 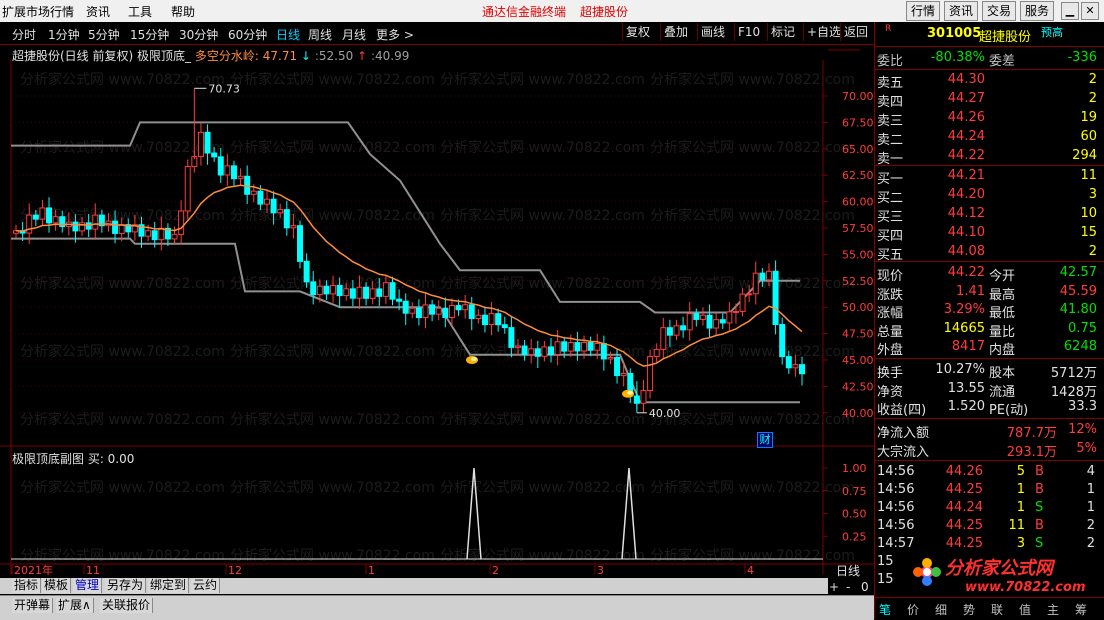 What do you see at coordinates (27, 585) in the screenshot?
I see `tab-indicator: 指标` at bounding box center [27, 585].